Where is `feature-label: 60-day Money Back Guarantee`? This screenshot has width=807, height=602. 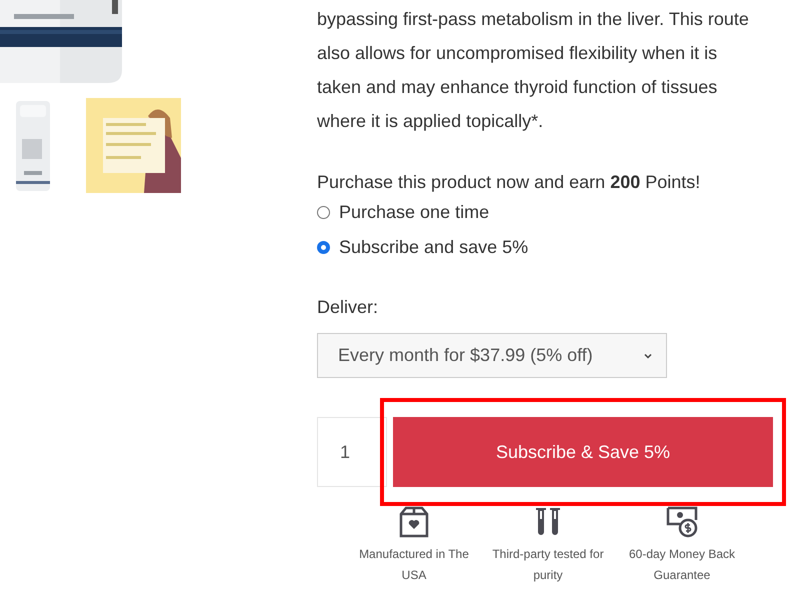 feature-label: 60-day Money Back Guarantee is located at coordinates (682, 565).